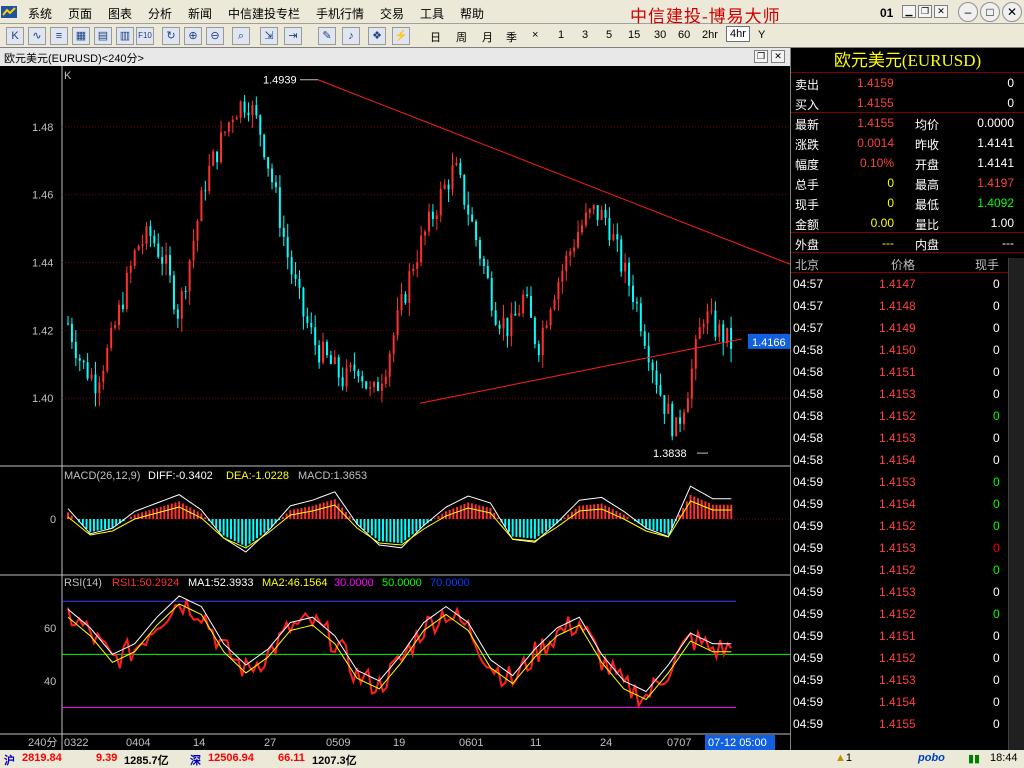  I want to click on period-15: 15, so click(634, 35).